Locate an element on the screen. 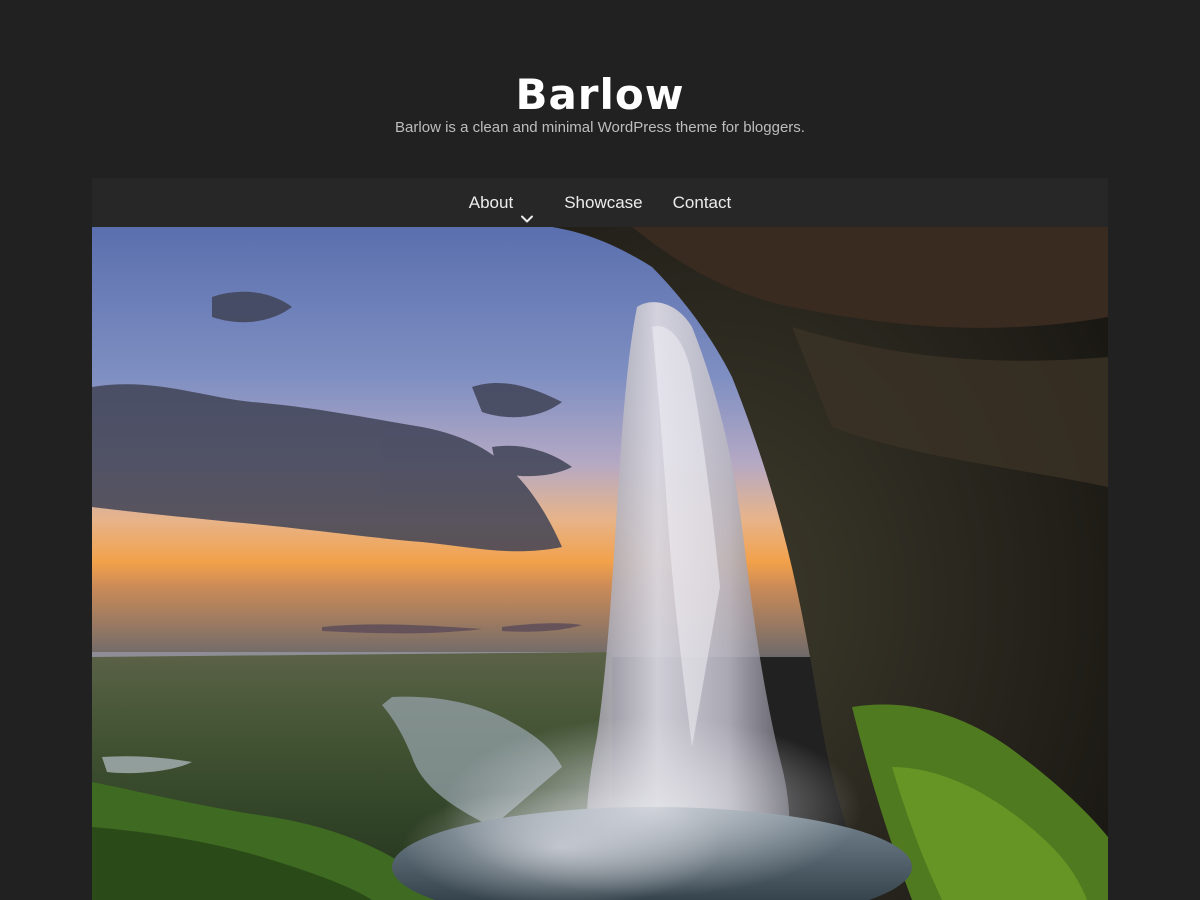 The width and height of the screenshot is (1200, 900). nav-item-label: Showcase is located at coordinates (603, 202).